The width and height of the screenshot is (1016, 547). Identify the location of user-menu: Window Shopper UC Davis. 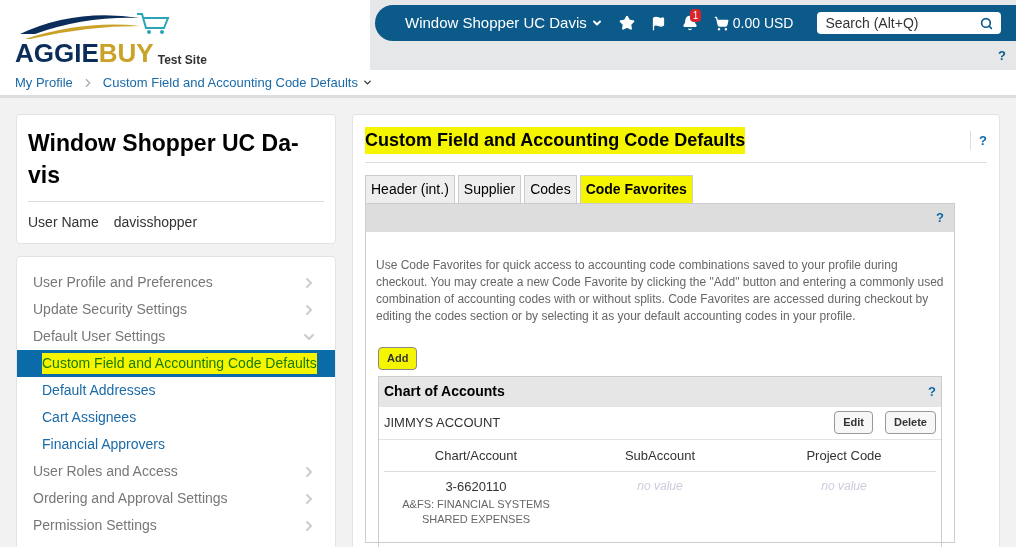
(504, 23).